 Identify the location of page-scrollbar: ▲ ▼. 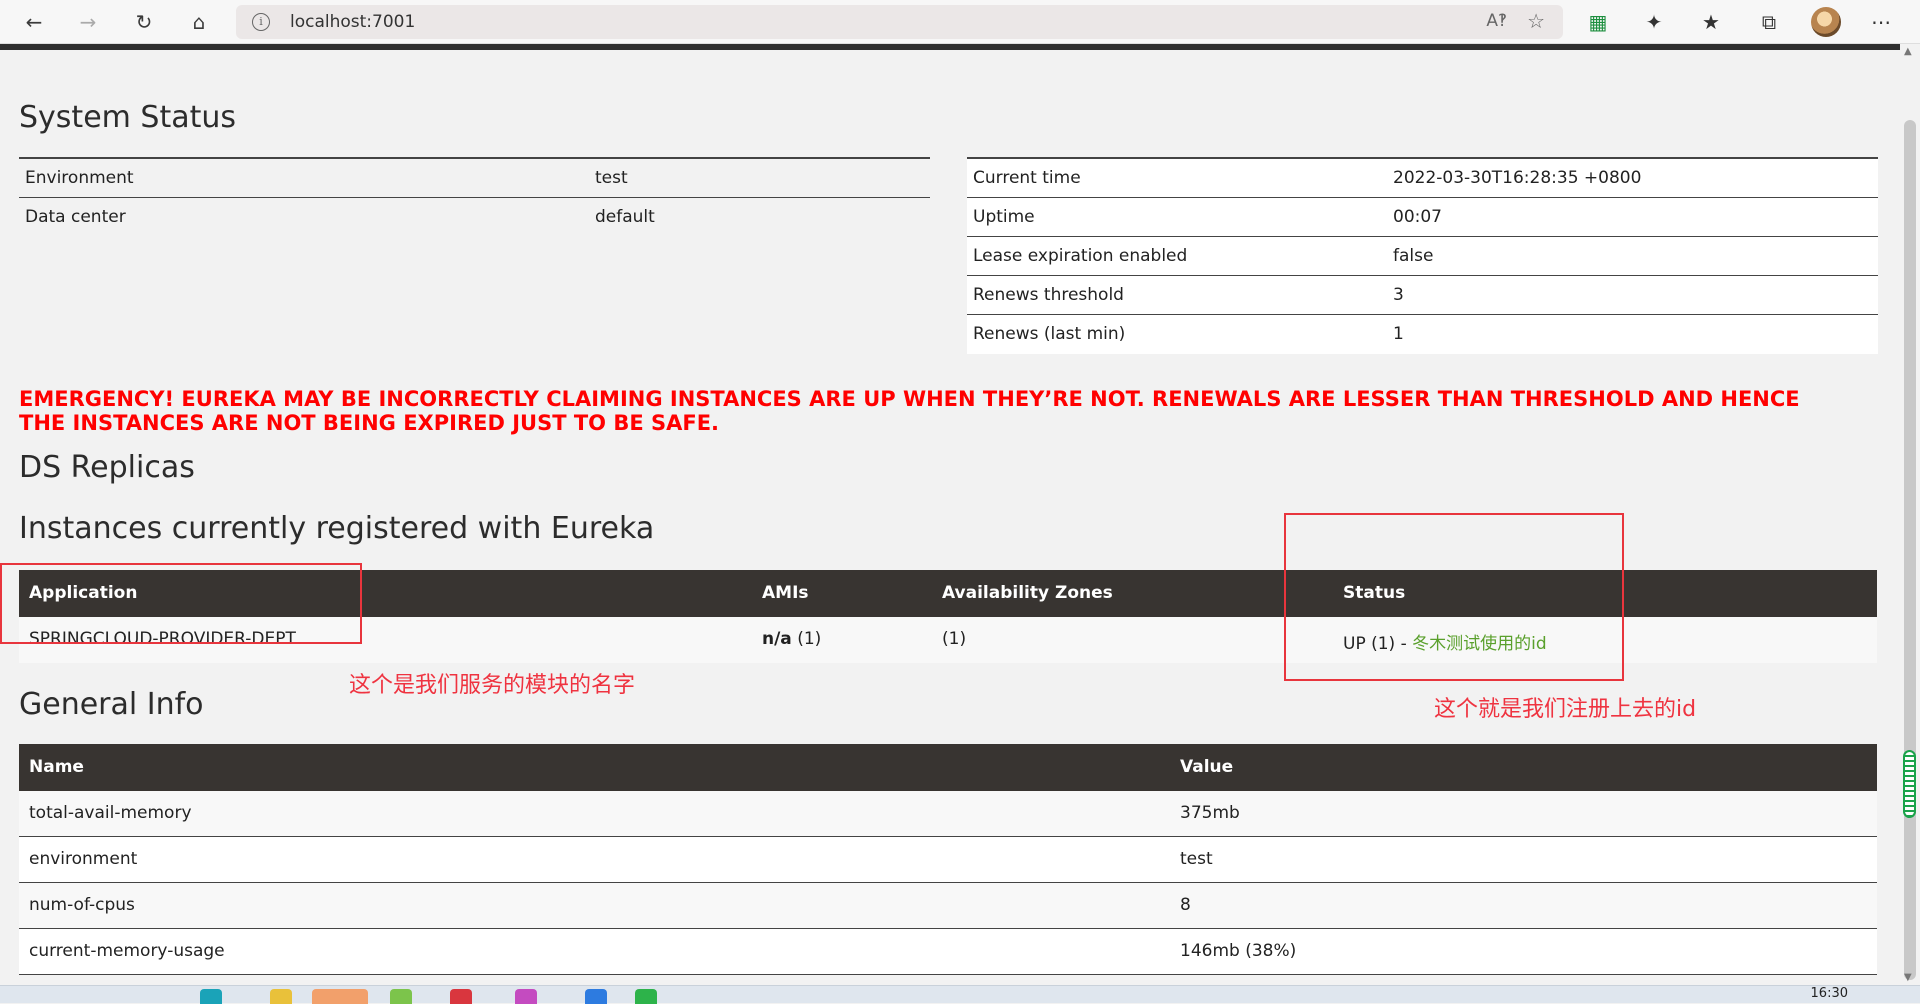
(1910, 514).